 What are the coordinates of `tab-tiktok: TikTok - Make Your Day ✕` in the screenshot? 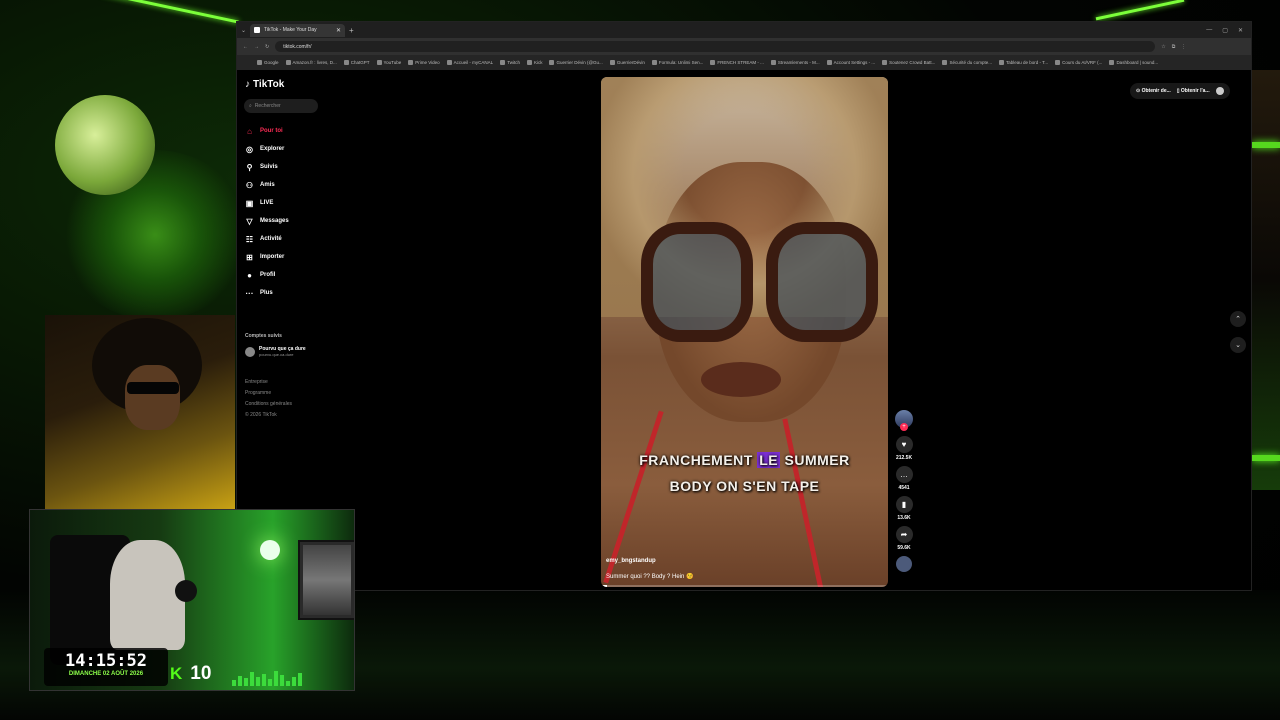 It's located at (298, 30).